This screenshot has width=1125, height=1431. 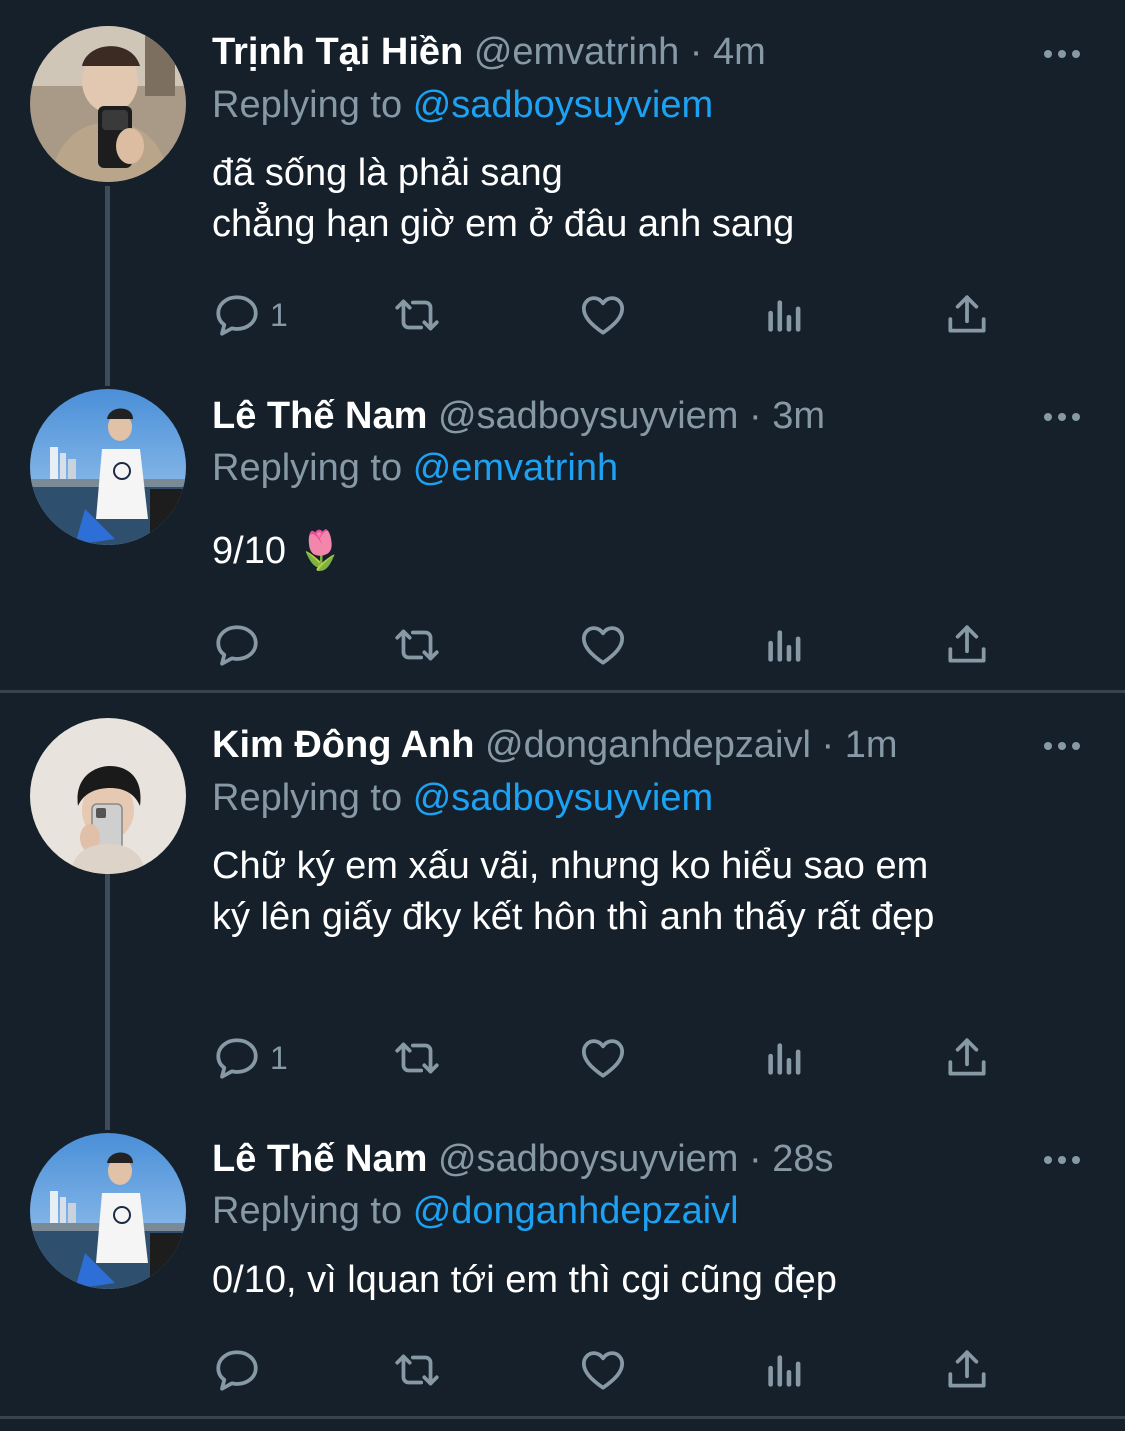 I want to click on tweet-text-line: 0/10, vì lquan tới em thì cgi cũng đẹp, so click(x=524, y=1280).